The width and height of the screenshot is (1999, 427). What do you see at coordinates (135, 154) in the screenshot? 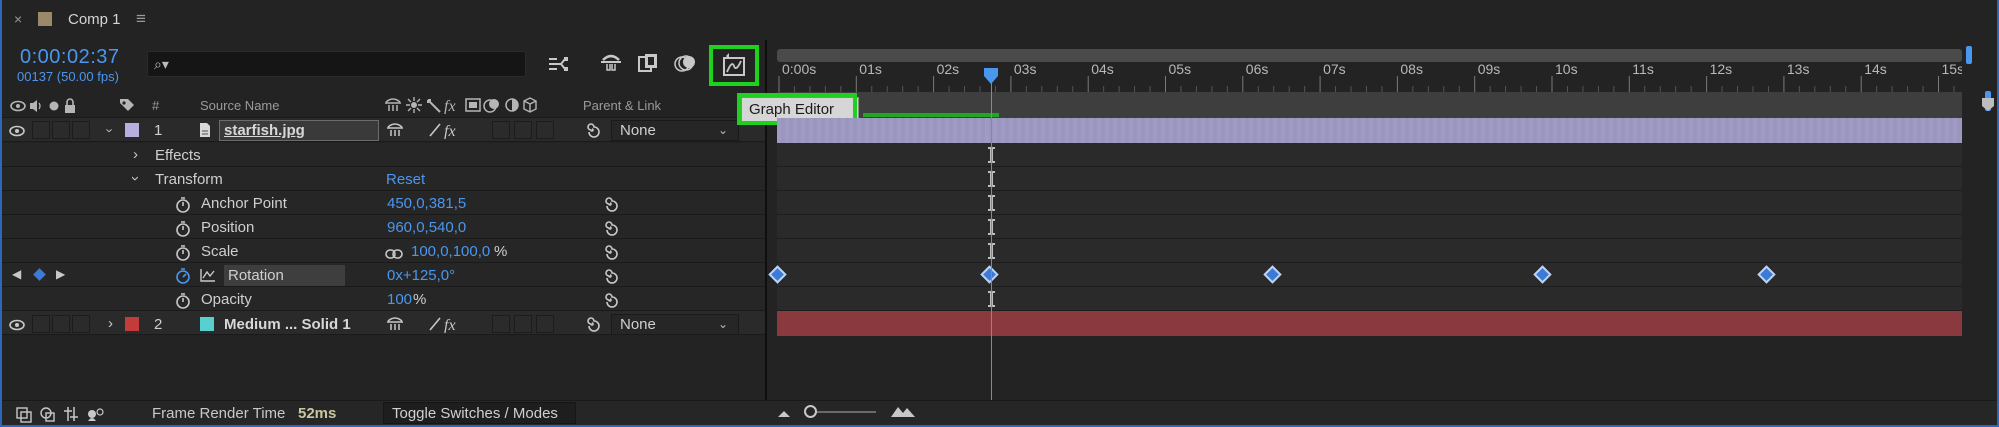
I see `expand-effects-icon: ›` at bounding box center [135, 154].